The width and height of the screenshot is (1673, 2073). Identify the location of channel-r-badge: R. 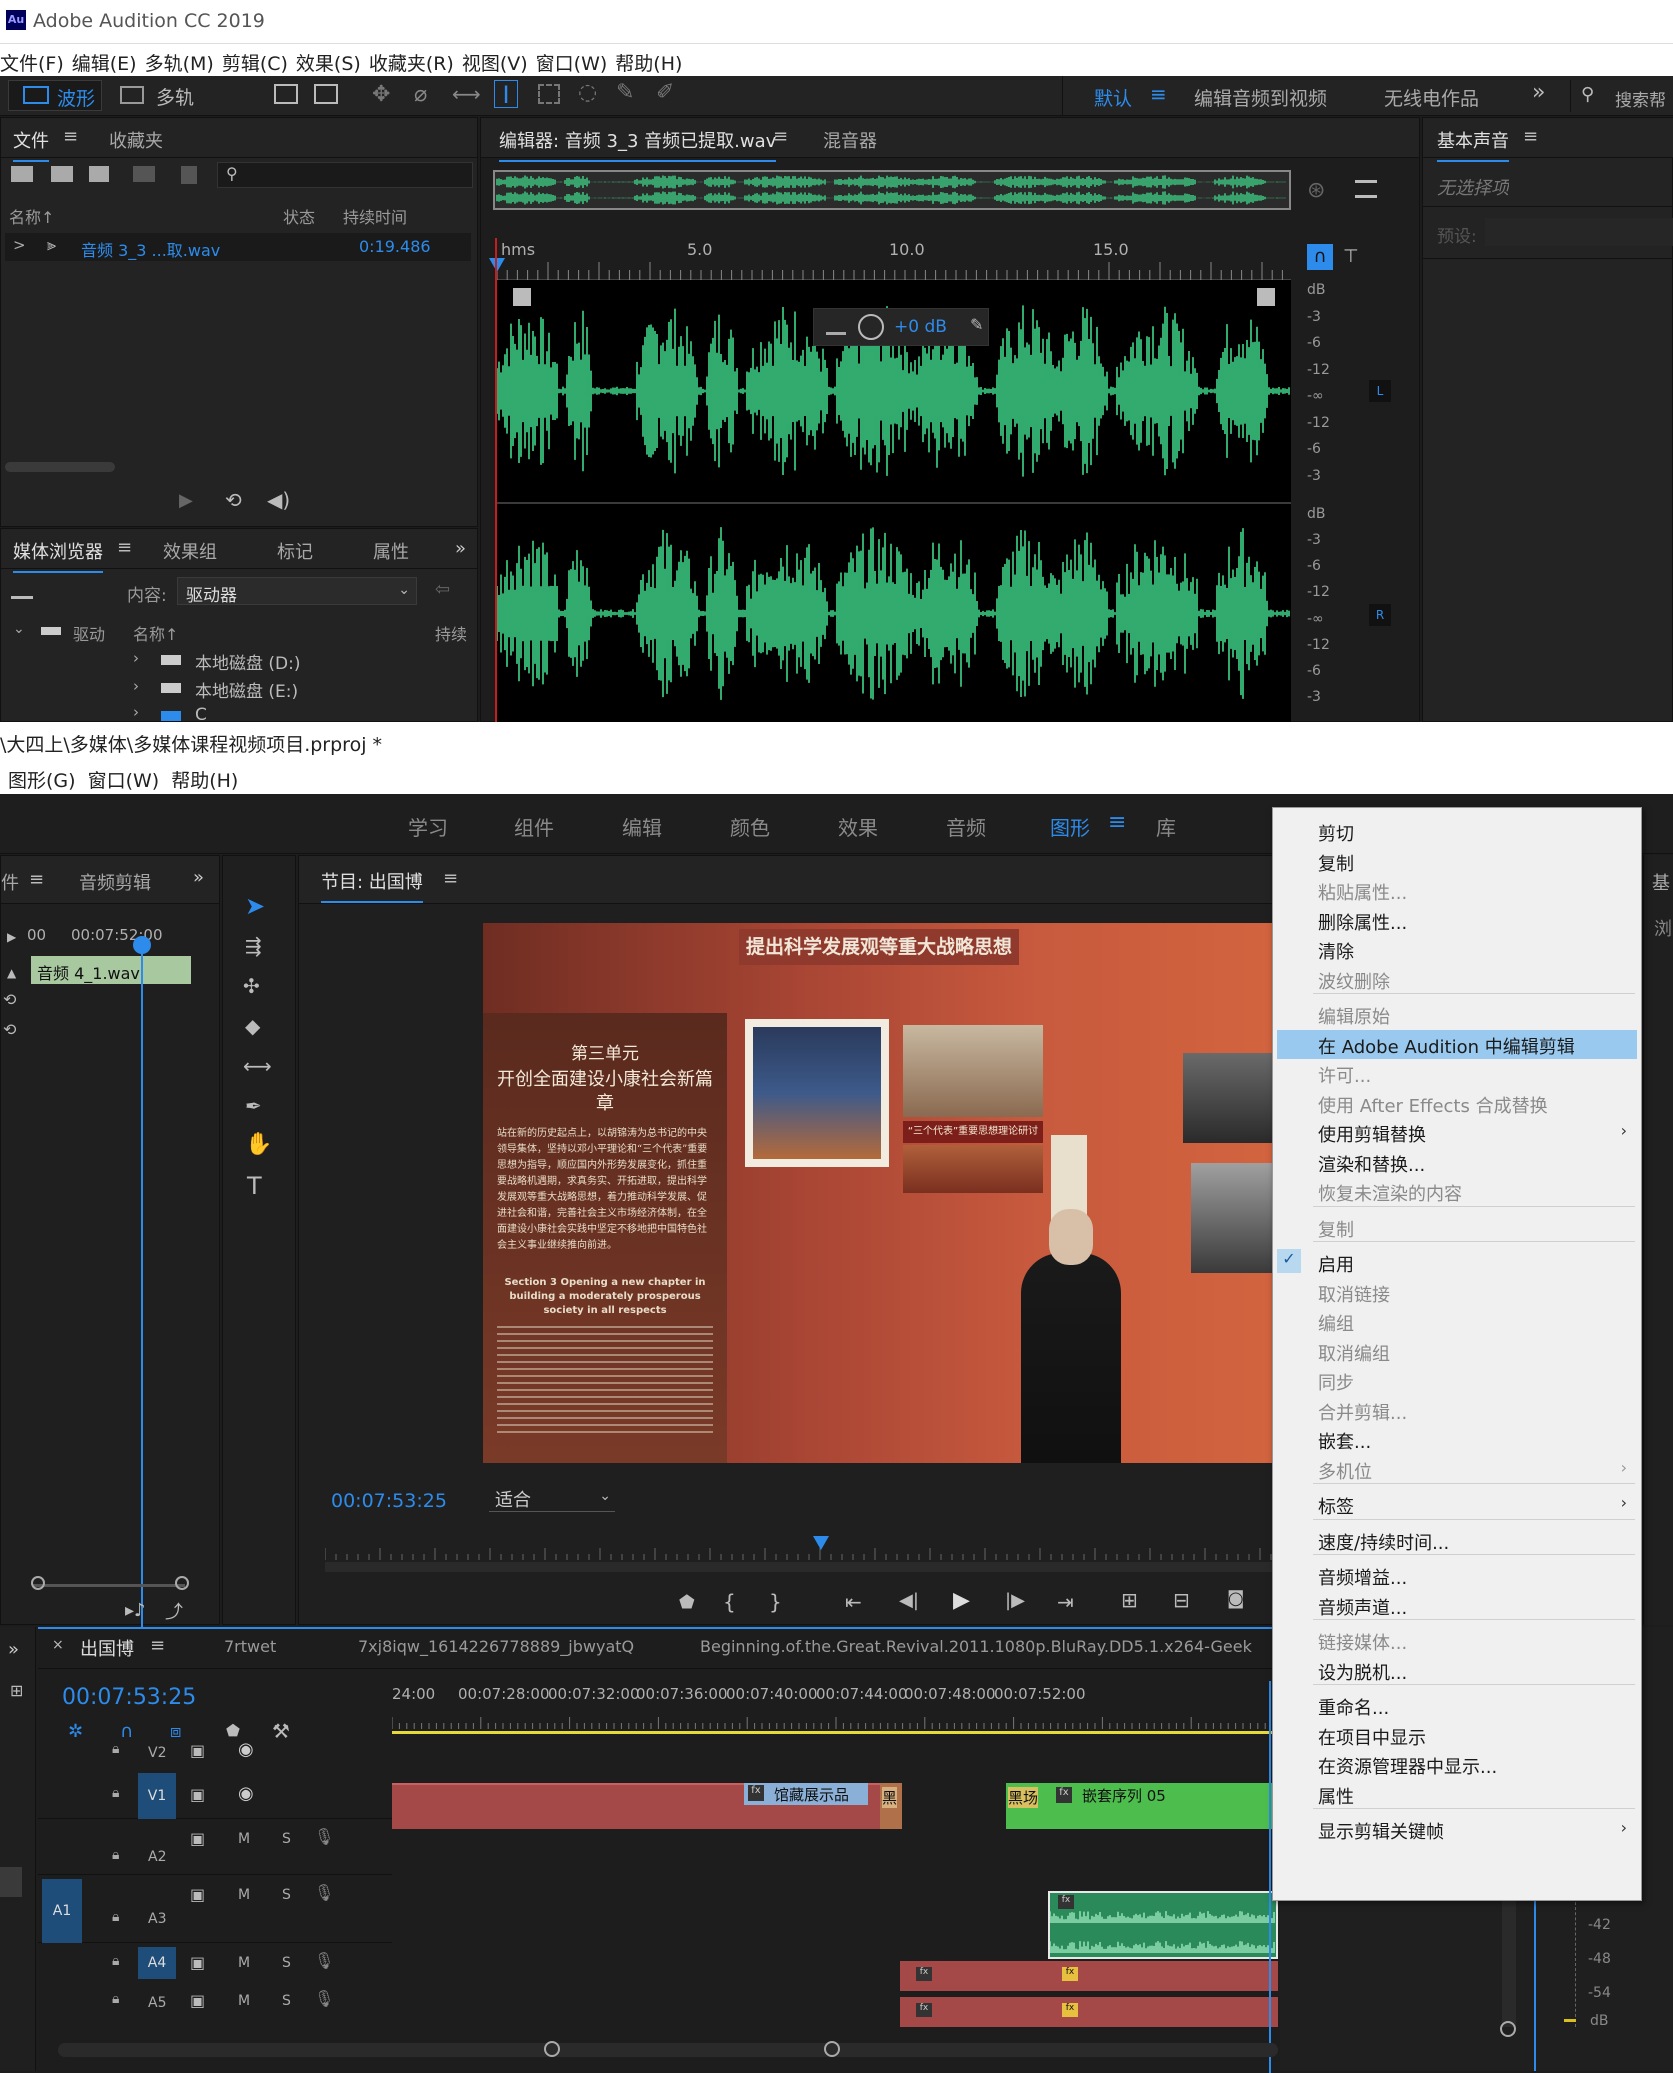
(1380, 615).